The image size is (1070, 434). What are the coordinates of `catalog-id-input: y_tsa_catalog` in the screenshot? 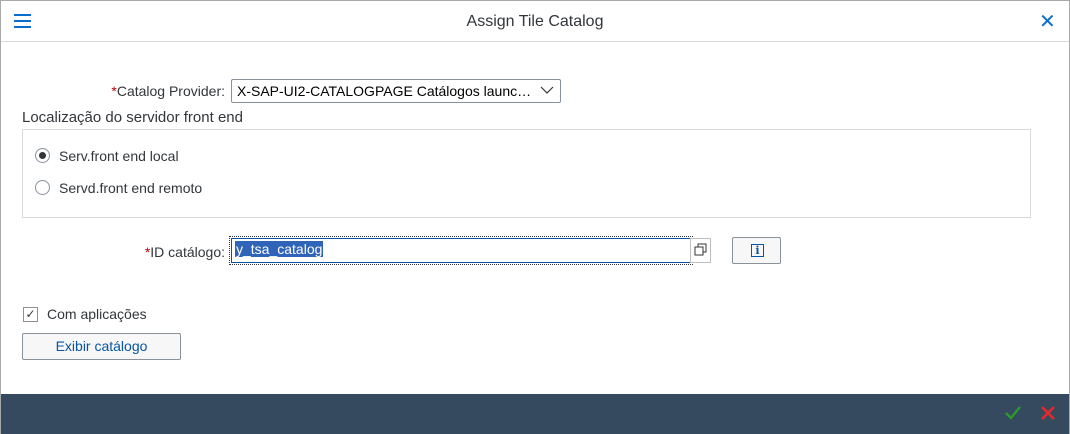 It's located at (461, 250).